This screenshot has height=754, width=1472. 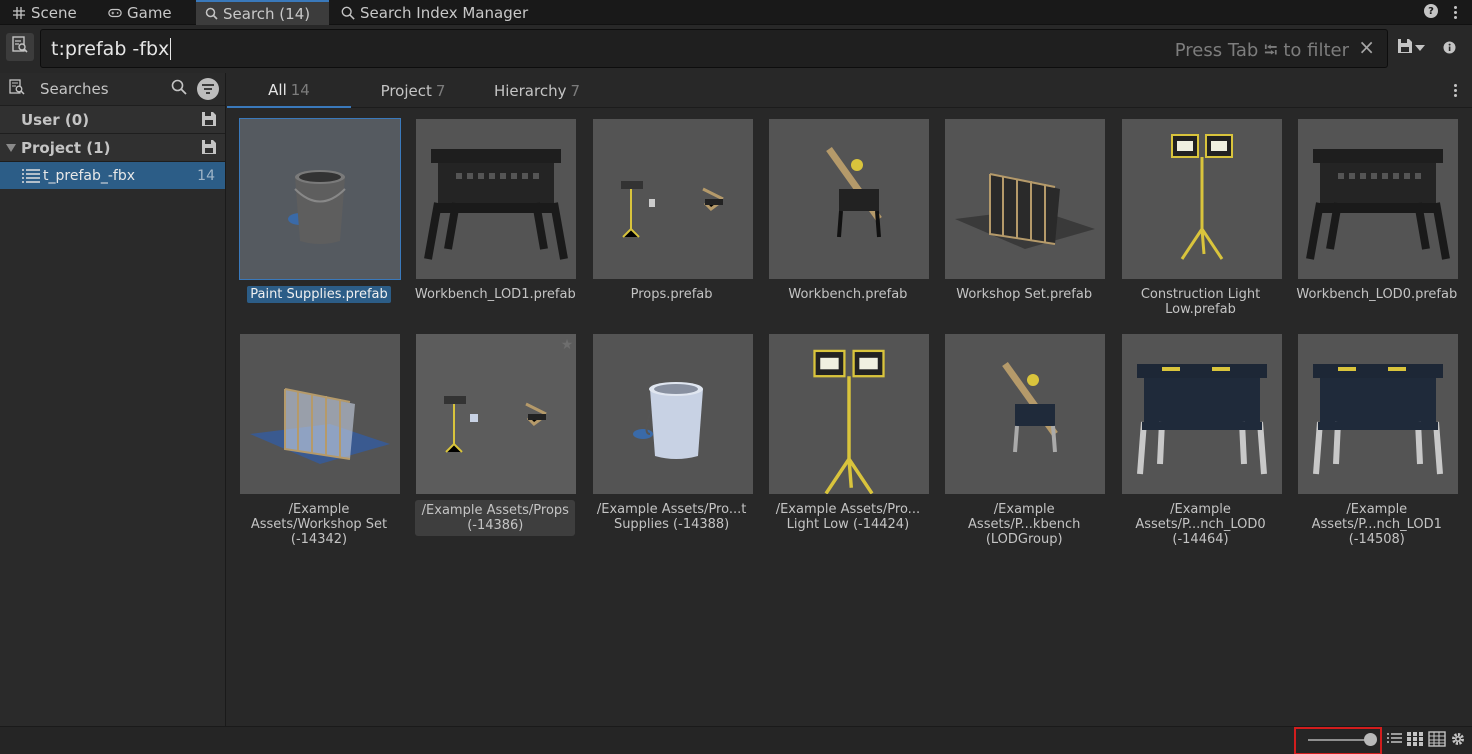 I want to click on zoom-track, so click(x=1339, y=740).